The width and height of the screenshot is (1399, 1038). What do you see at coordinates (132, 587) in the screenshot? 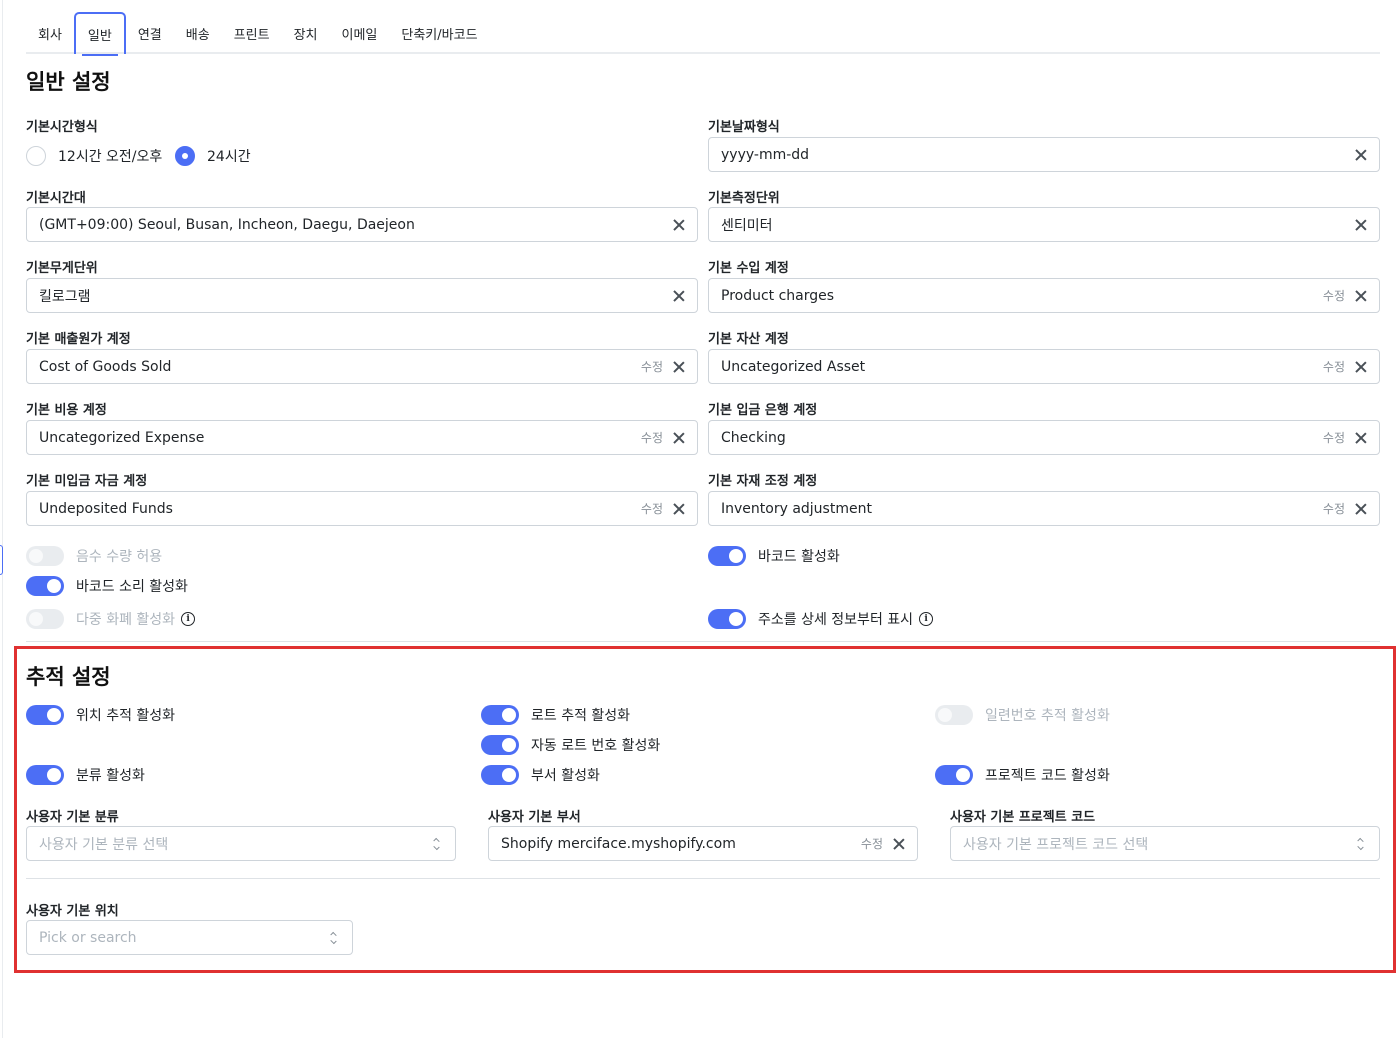
I see `toggle-label: 바코드 소리 활성화` at bounding box center [132, 587].